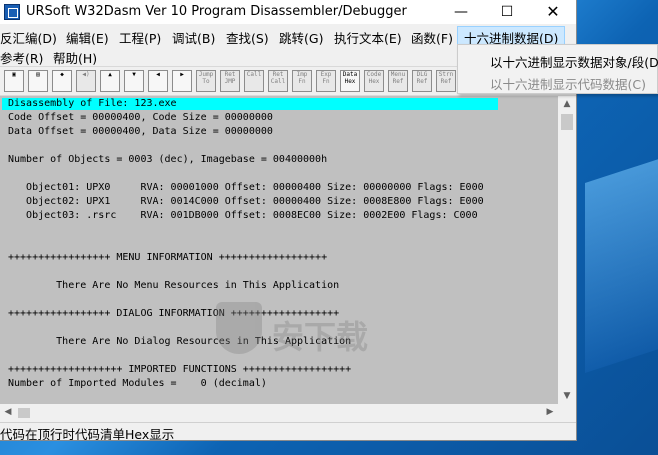 The image size is (658, 455). What do you see at coordinates (279, 412) in the screenshot?
I see `horizontal-scrollbar: ◀ ▶` at bounding box center [279, 412].